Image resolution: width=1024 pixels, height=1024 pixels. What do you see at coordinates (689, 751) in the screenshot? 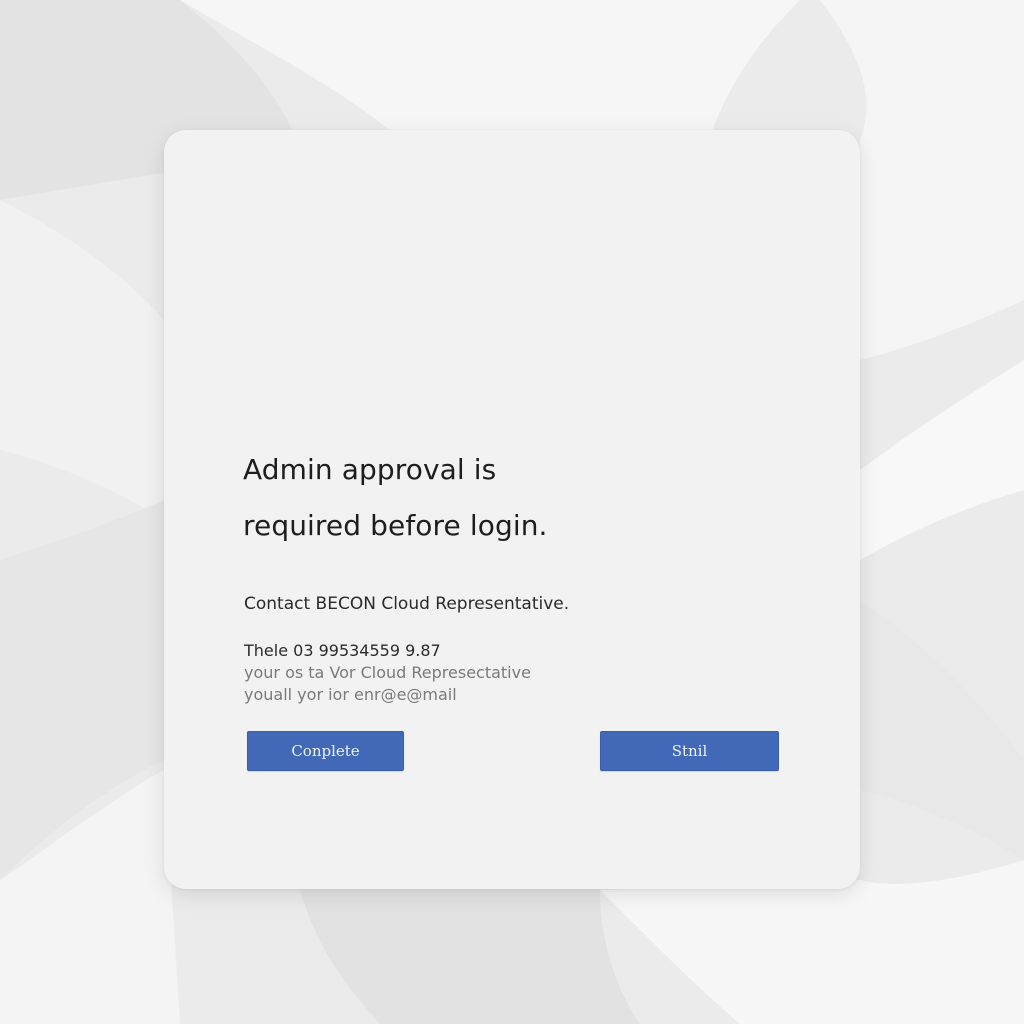
I see `email-button: Stnil` at bounding box center [689, 751].